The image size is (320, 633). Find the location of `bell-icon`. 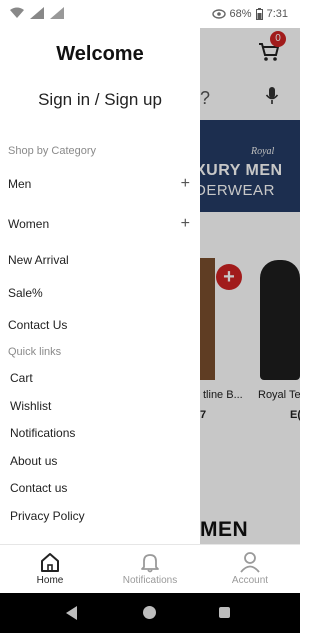

bell-icon is located at coordinates (150, 563).